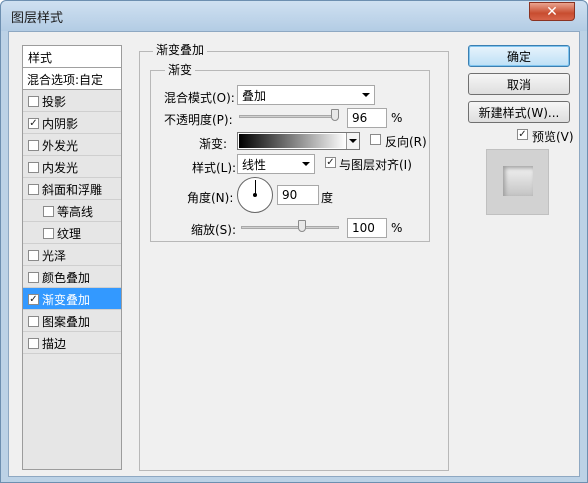  What do you see at coordinates (375, 165) in the screenshot?
I see `align-with-layer-label: 与图层对齐(I)` at bounding box center [375, 165].